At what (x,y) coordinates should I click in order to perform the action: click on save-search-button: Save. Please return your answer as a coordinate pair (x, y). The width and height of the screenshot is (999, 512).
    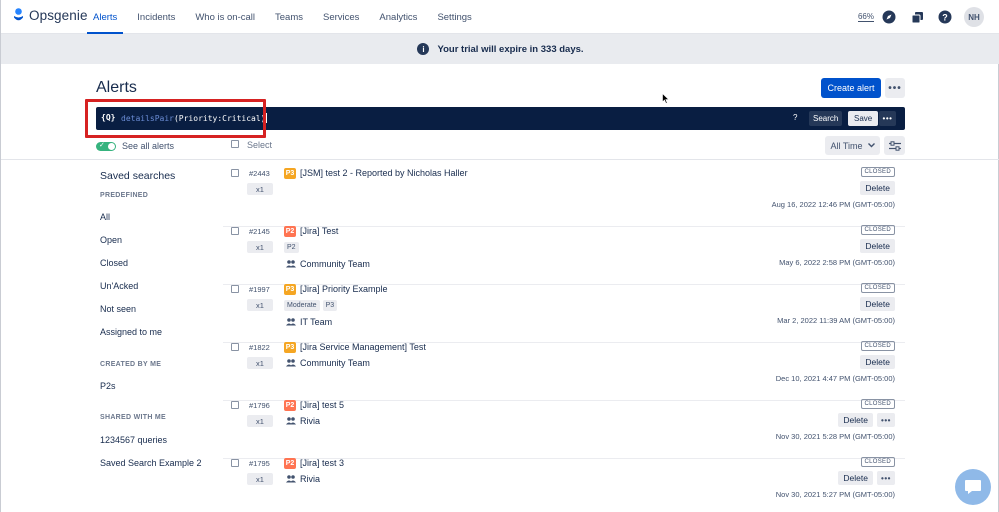
    Looking at the image, I should click on (863, 118).